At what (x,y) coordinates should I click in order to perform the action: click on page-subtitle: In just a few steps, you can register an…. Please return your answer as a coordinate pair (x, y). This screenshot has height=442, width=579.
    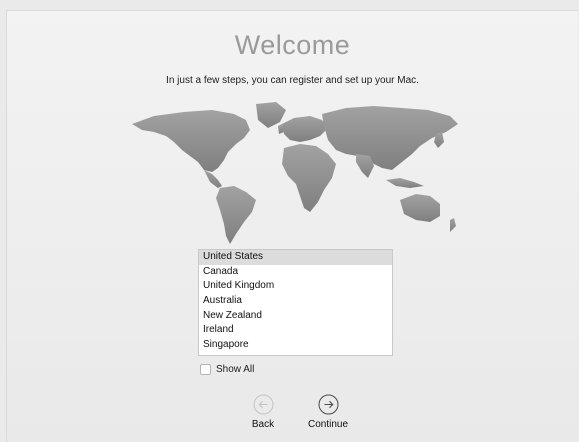
    Looking at the image, I should click on (292, 80).